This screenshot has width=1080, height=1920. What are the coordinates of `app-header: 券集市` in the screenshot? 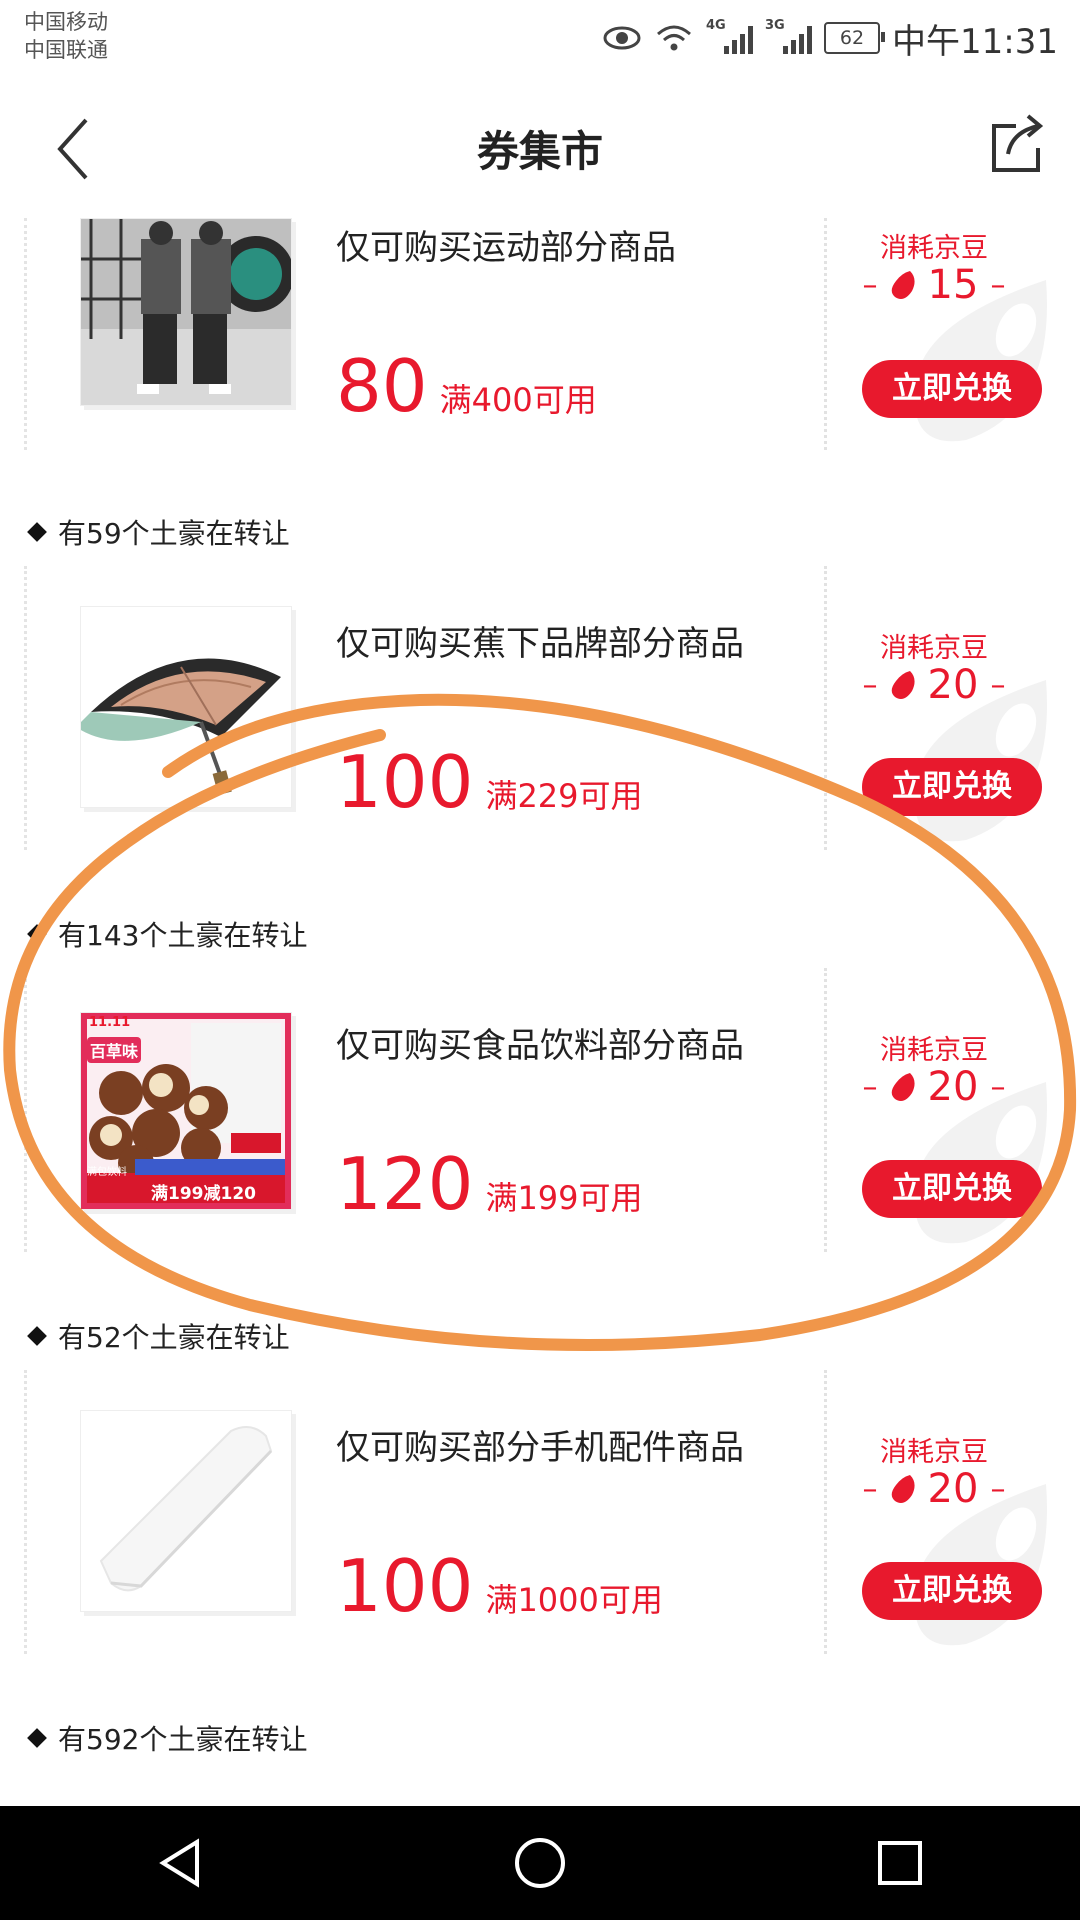 It's located at (540, 148).